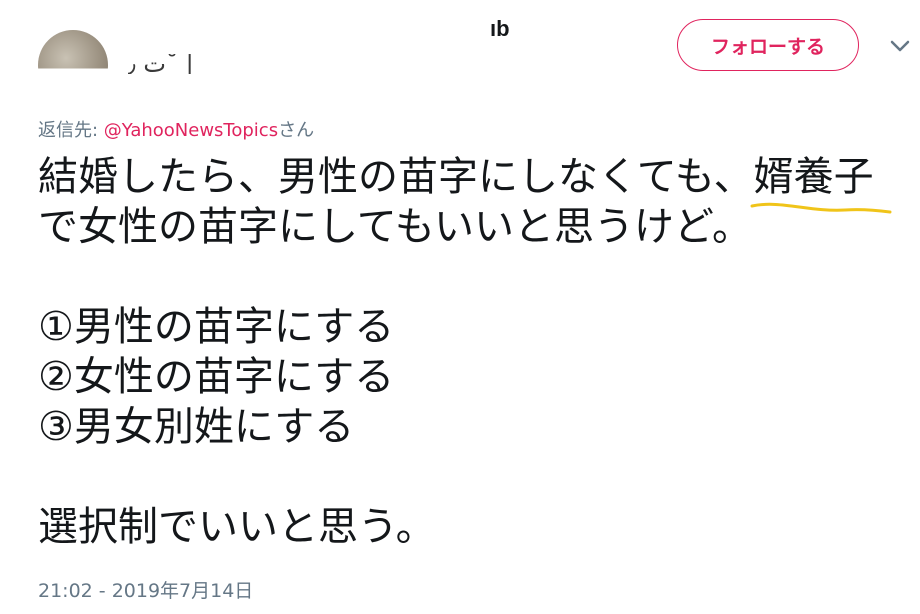 Image resolution: width=920 pixels, height=614 pixels. I want to click on tweet-line: ②女性の苗字にする, so click(216, 377).